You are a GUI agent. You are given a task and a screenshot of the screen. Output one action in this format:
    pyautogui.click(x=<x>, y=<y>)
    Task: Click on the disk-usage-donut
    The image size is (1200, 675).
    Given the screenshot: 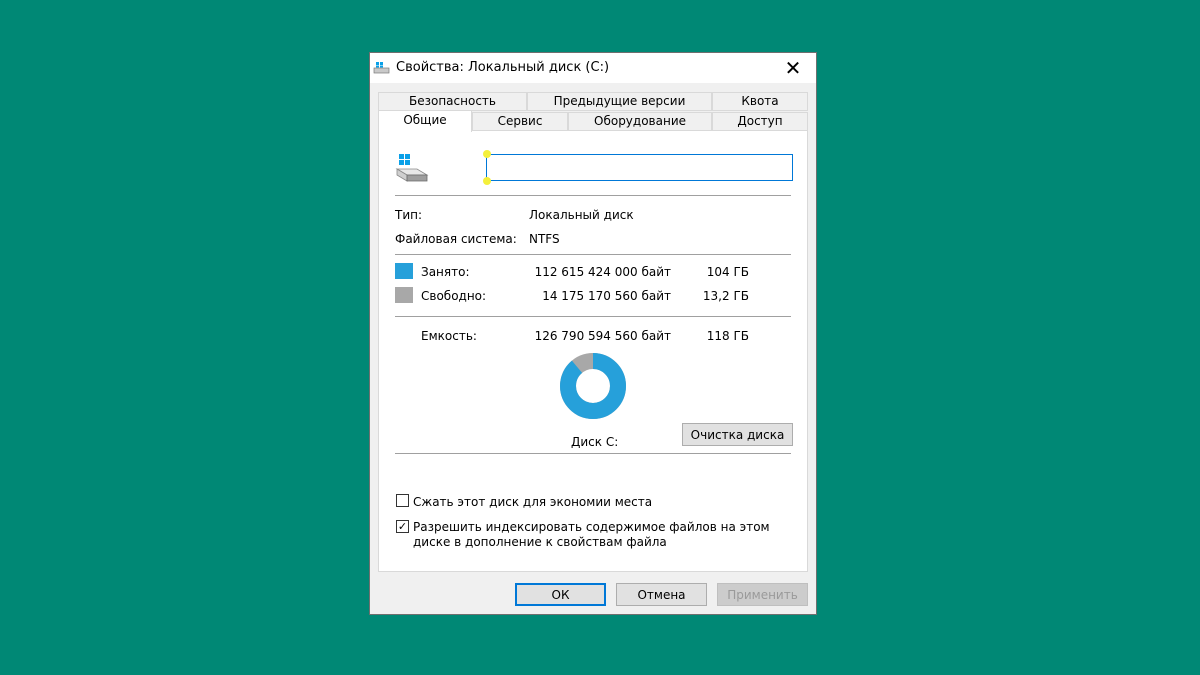 What is the action you would take?
    pyautogui.click(x=593, y=386)
    